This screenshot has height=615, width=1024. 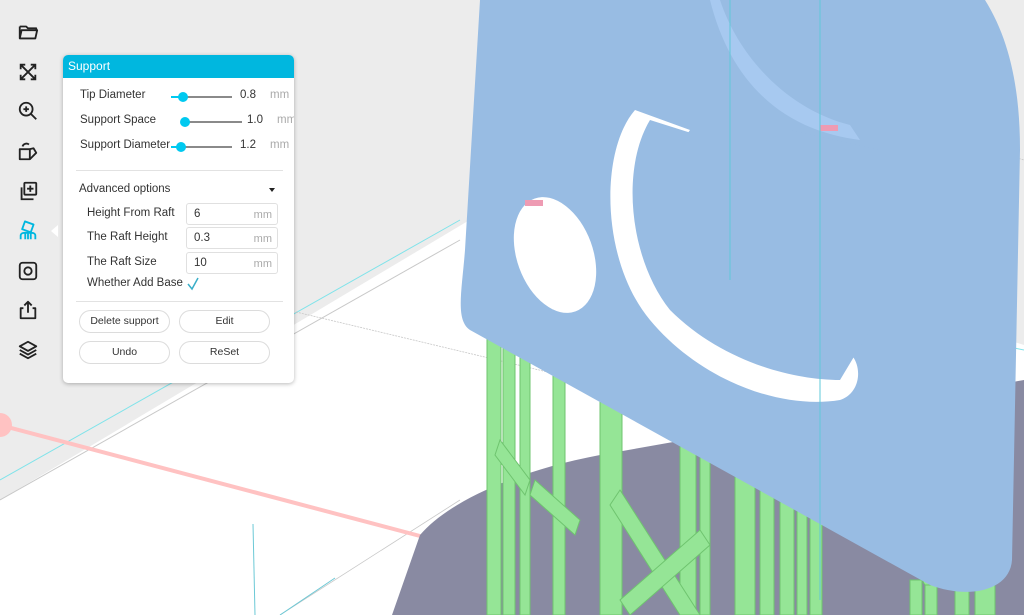 What do you see at coordinates (178, 263) in the screenshot?
I see `raft-size-row: The Raft Size mm` at bounding box center [178, 263].